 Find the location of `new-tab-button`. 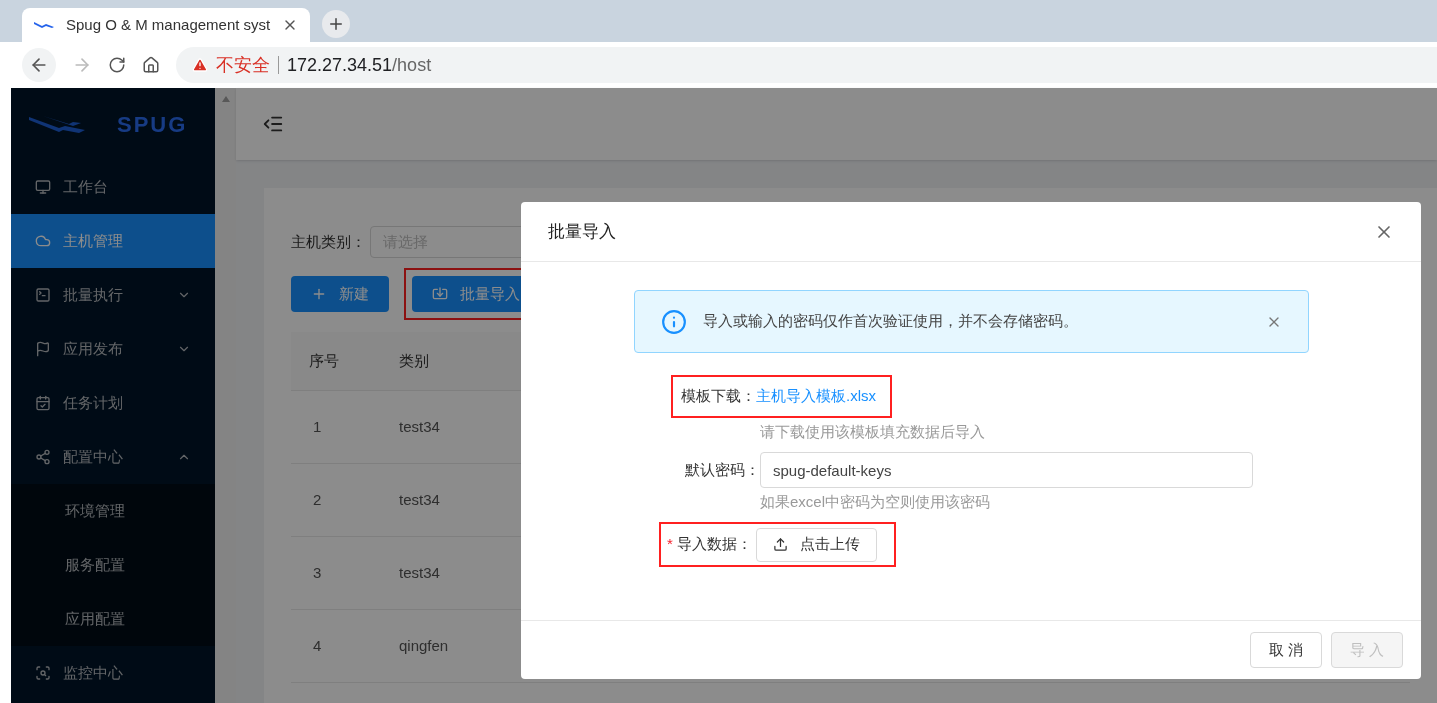

new-tab-button is located at coordinates (336, 24).